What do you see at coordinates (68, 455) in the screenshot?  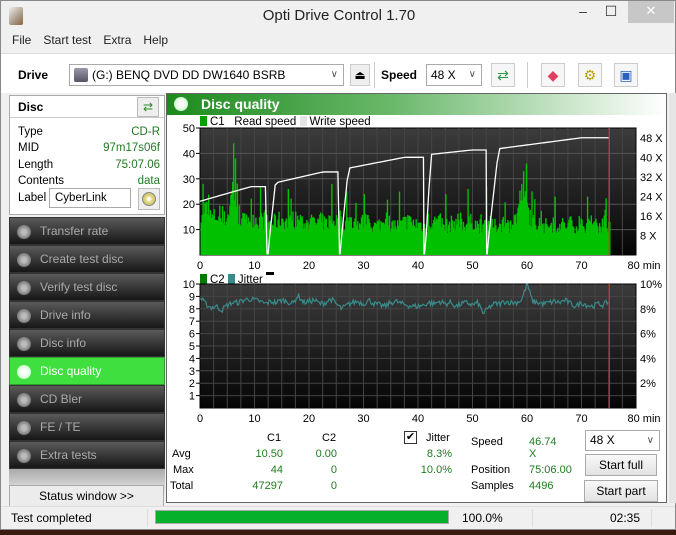 I see `nav-item-label: Extra tests` at bounding box center [68, 455].